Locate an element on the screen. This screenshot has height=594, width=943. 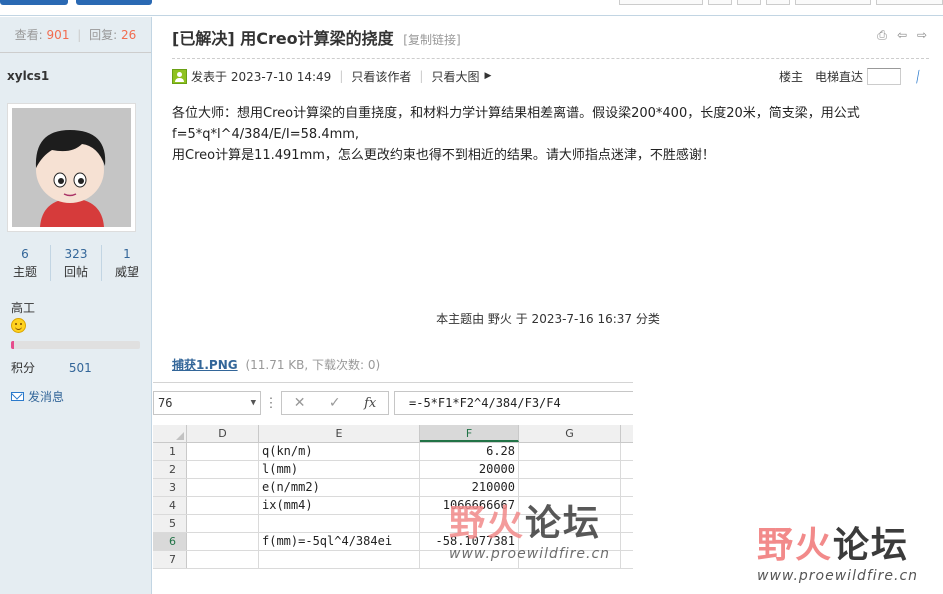
author-counts: 6 主题 323 回帖 1 威望 is located at coordinates (76, 263).